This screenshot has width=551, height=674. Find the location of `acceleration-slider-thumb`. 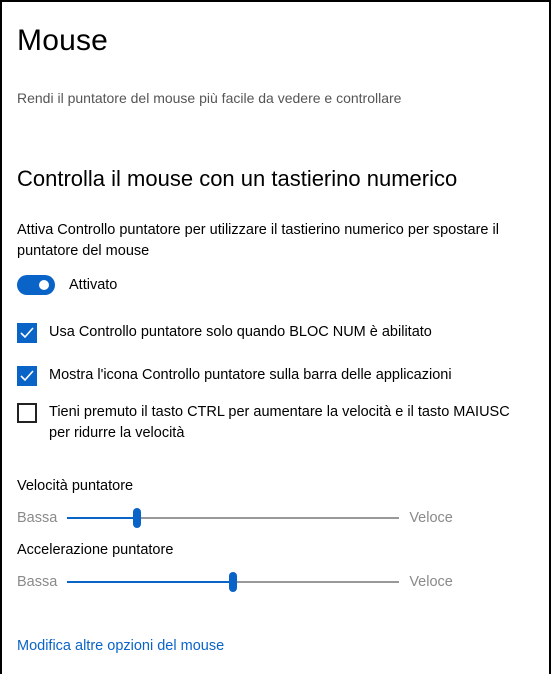

acceleration-slider-thumb is located at coordinates (233, 582).